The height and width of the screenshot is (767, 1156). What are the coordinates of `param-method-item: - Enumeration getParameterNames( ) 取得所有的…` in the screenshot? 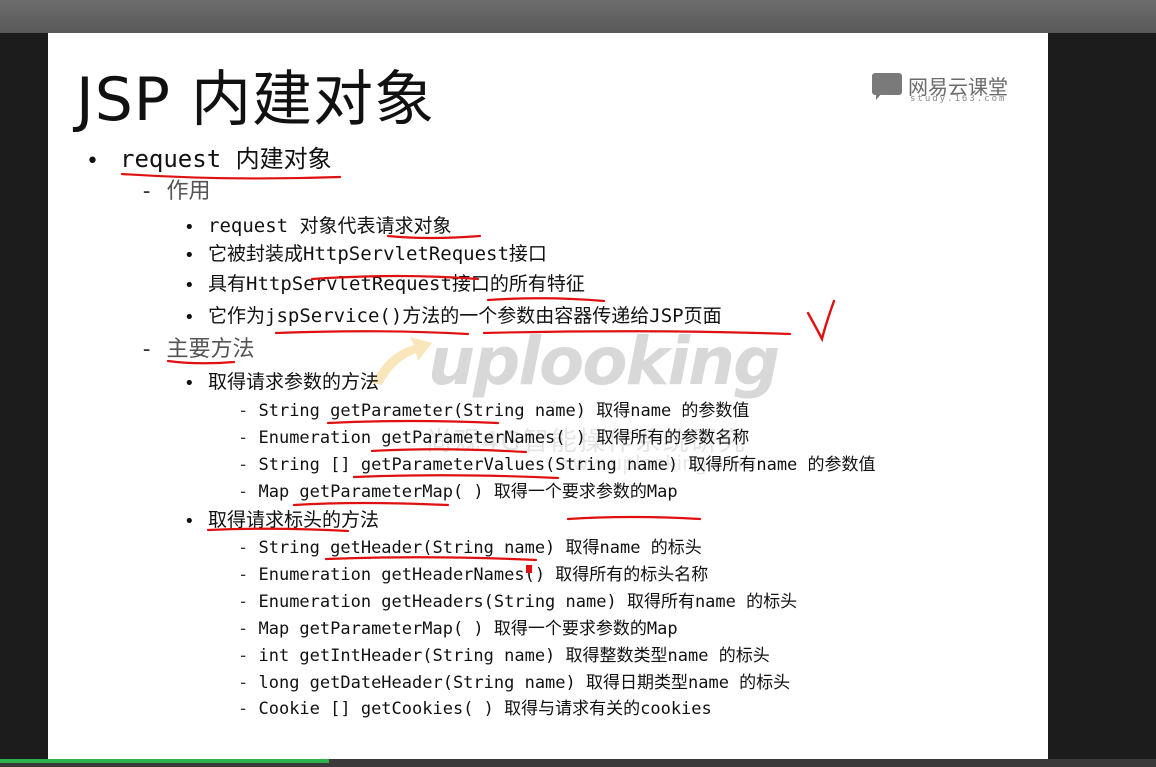 It's located at (493, 438).